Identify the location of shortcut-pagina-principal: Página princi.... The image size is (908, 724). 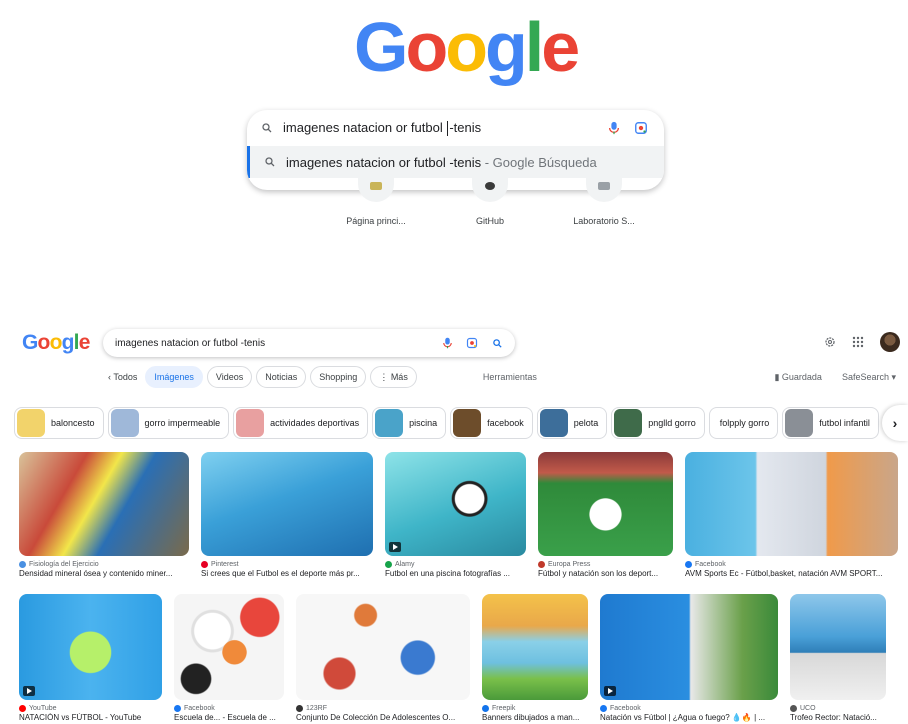
(376, 202).